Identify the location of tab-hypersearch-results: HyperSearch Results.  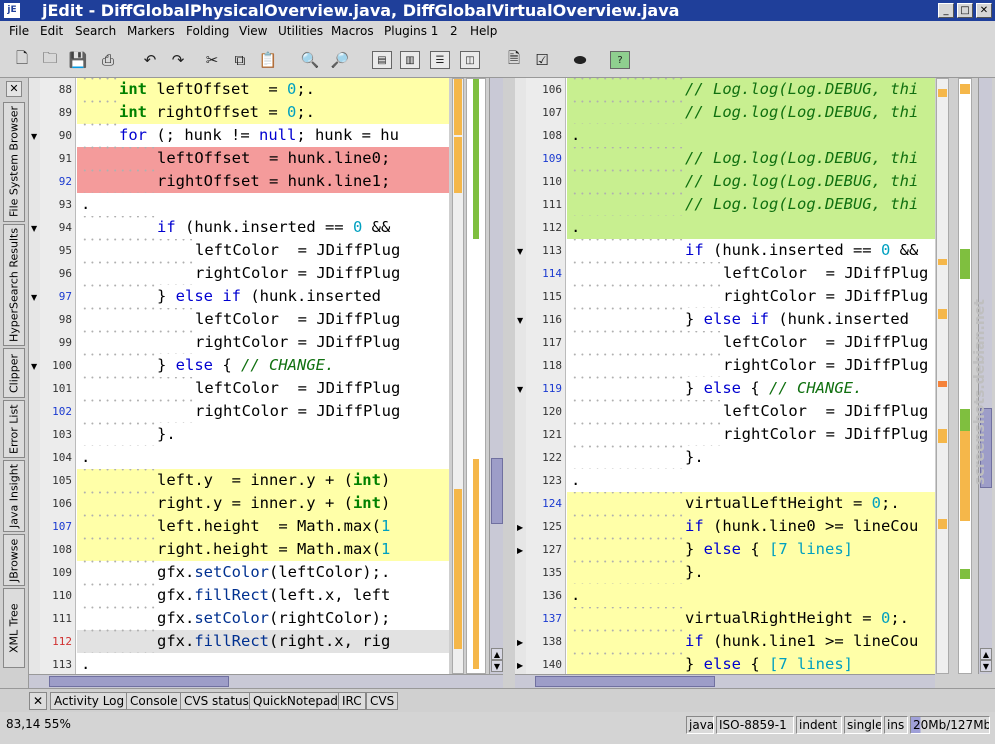
(14, 285).